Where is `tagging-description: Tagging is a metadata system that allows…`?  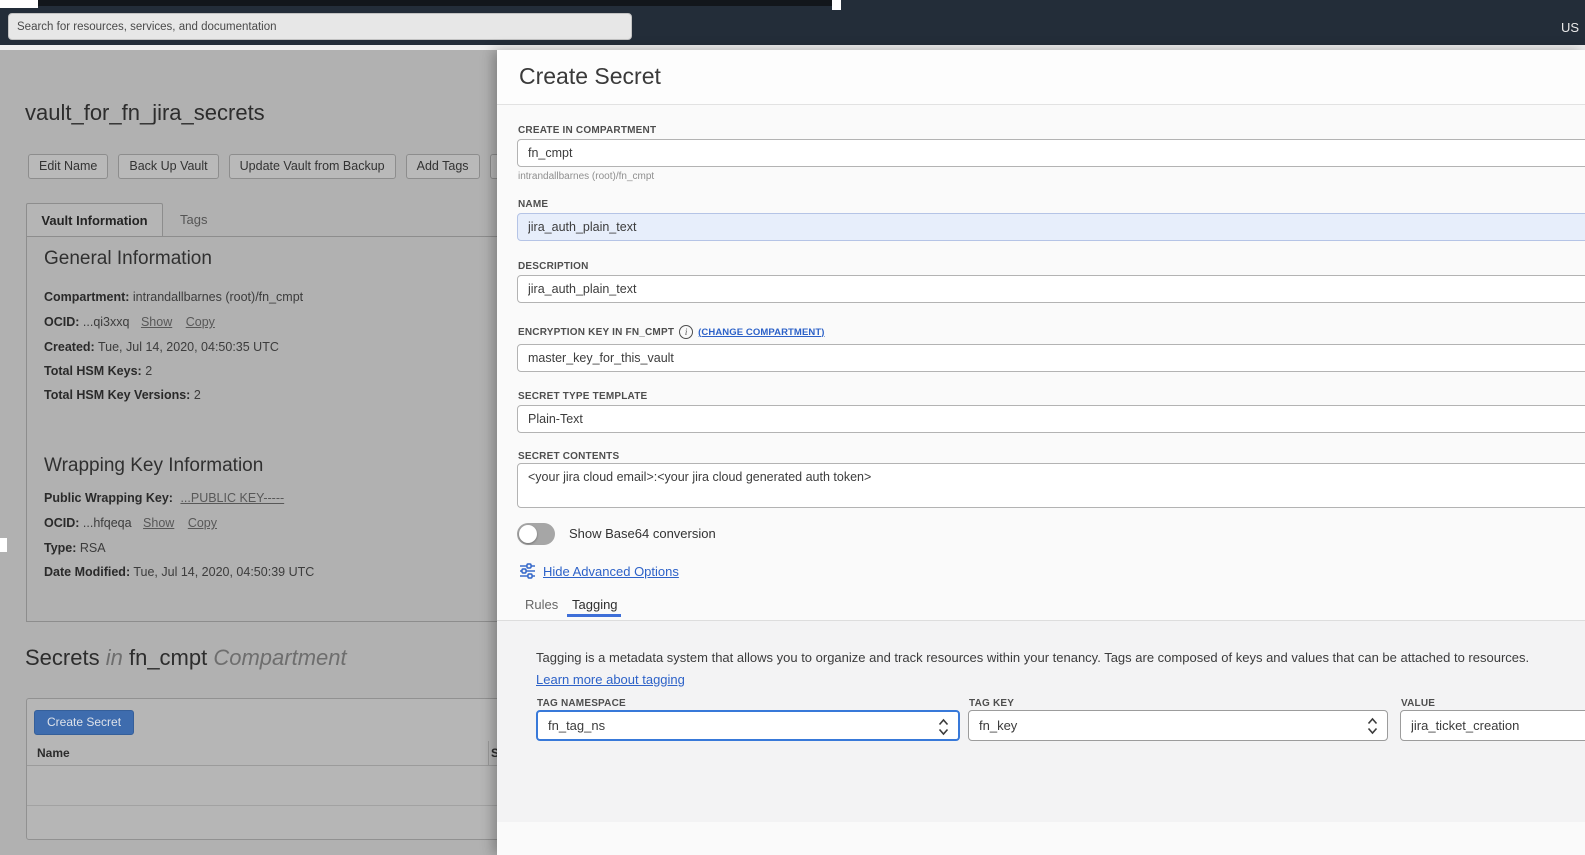
tagging-description: Tagging is a metadata system that allows… is located at coordinates (1033, 657).